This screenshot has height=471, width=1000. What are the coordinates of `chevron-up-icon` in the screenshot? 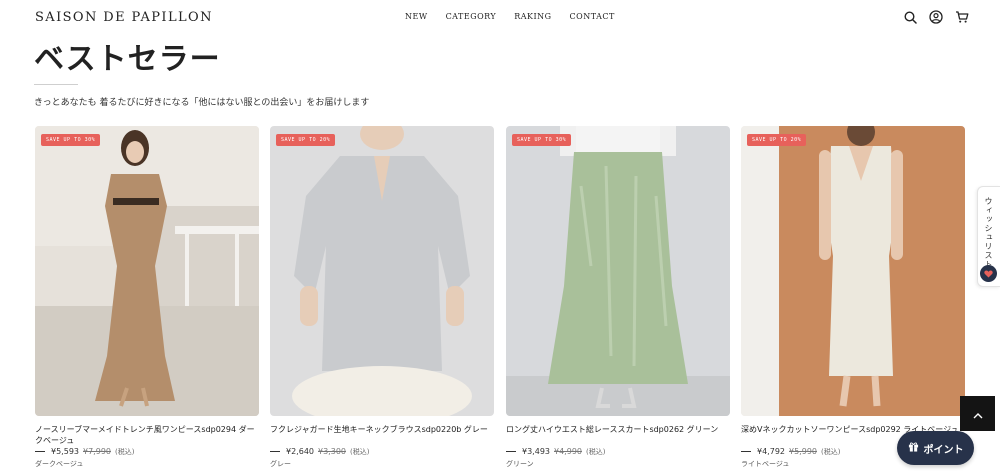 It's located at (978, 413).